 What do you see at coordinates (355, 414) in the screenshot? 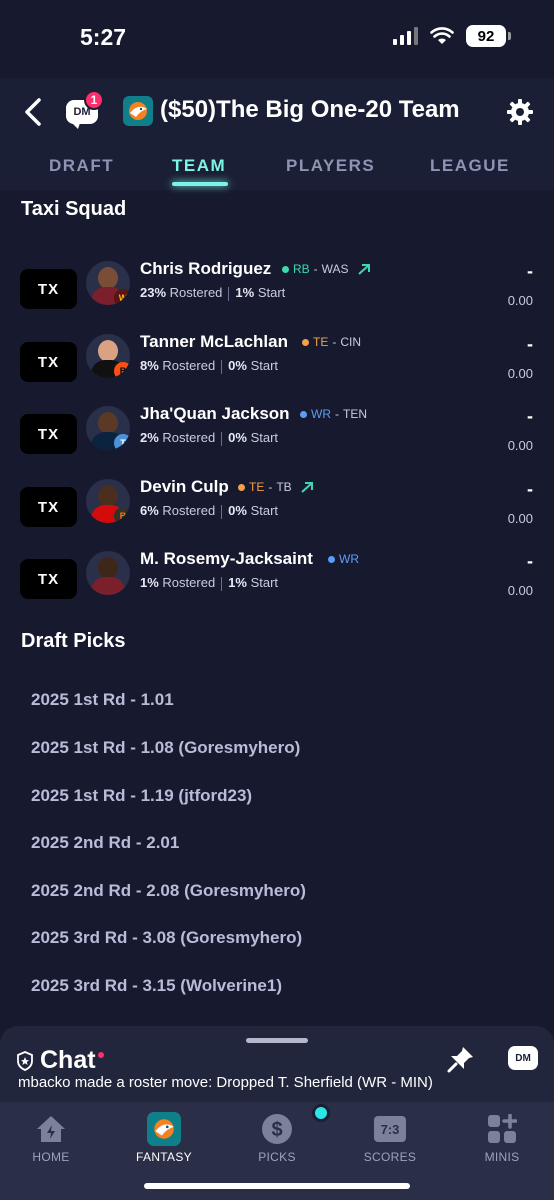
I see `player-team: TEN` at bounding box center [355, 414].